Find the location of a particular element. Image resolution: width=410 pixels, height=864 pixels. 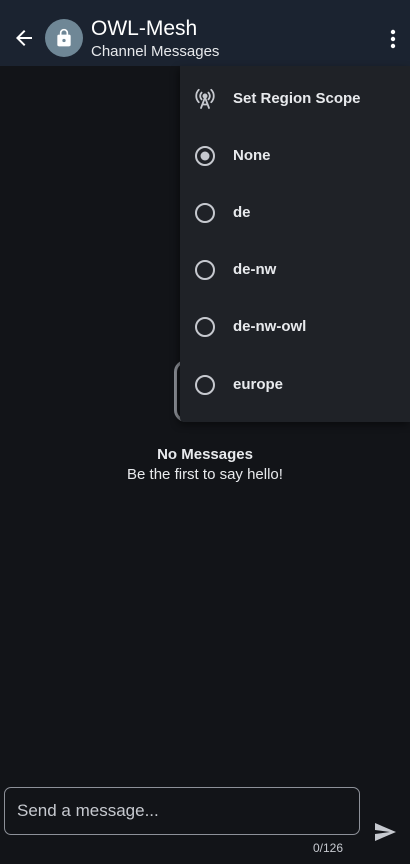

menu-option-de-nw-owl: de-nw-owl is located at coordinates (295, 326).